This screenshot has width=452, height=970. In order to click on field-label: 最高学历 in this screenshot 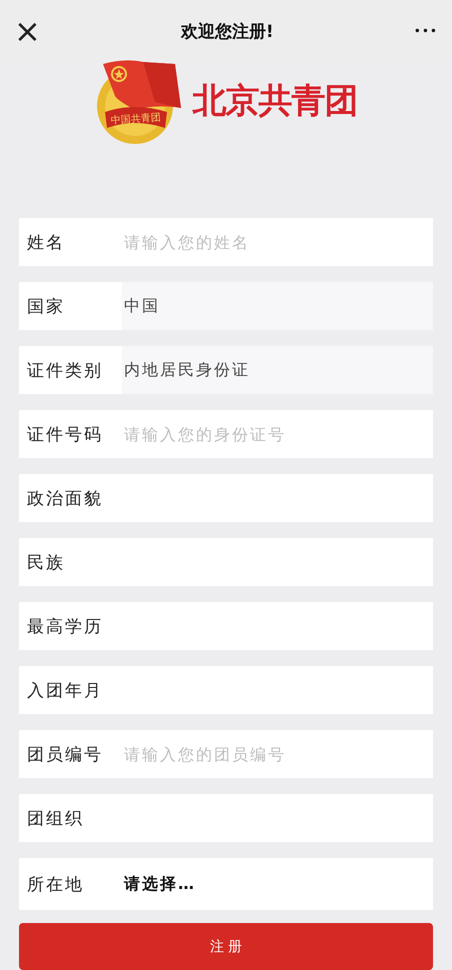, I will do `click(70, 626)`.